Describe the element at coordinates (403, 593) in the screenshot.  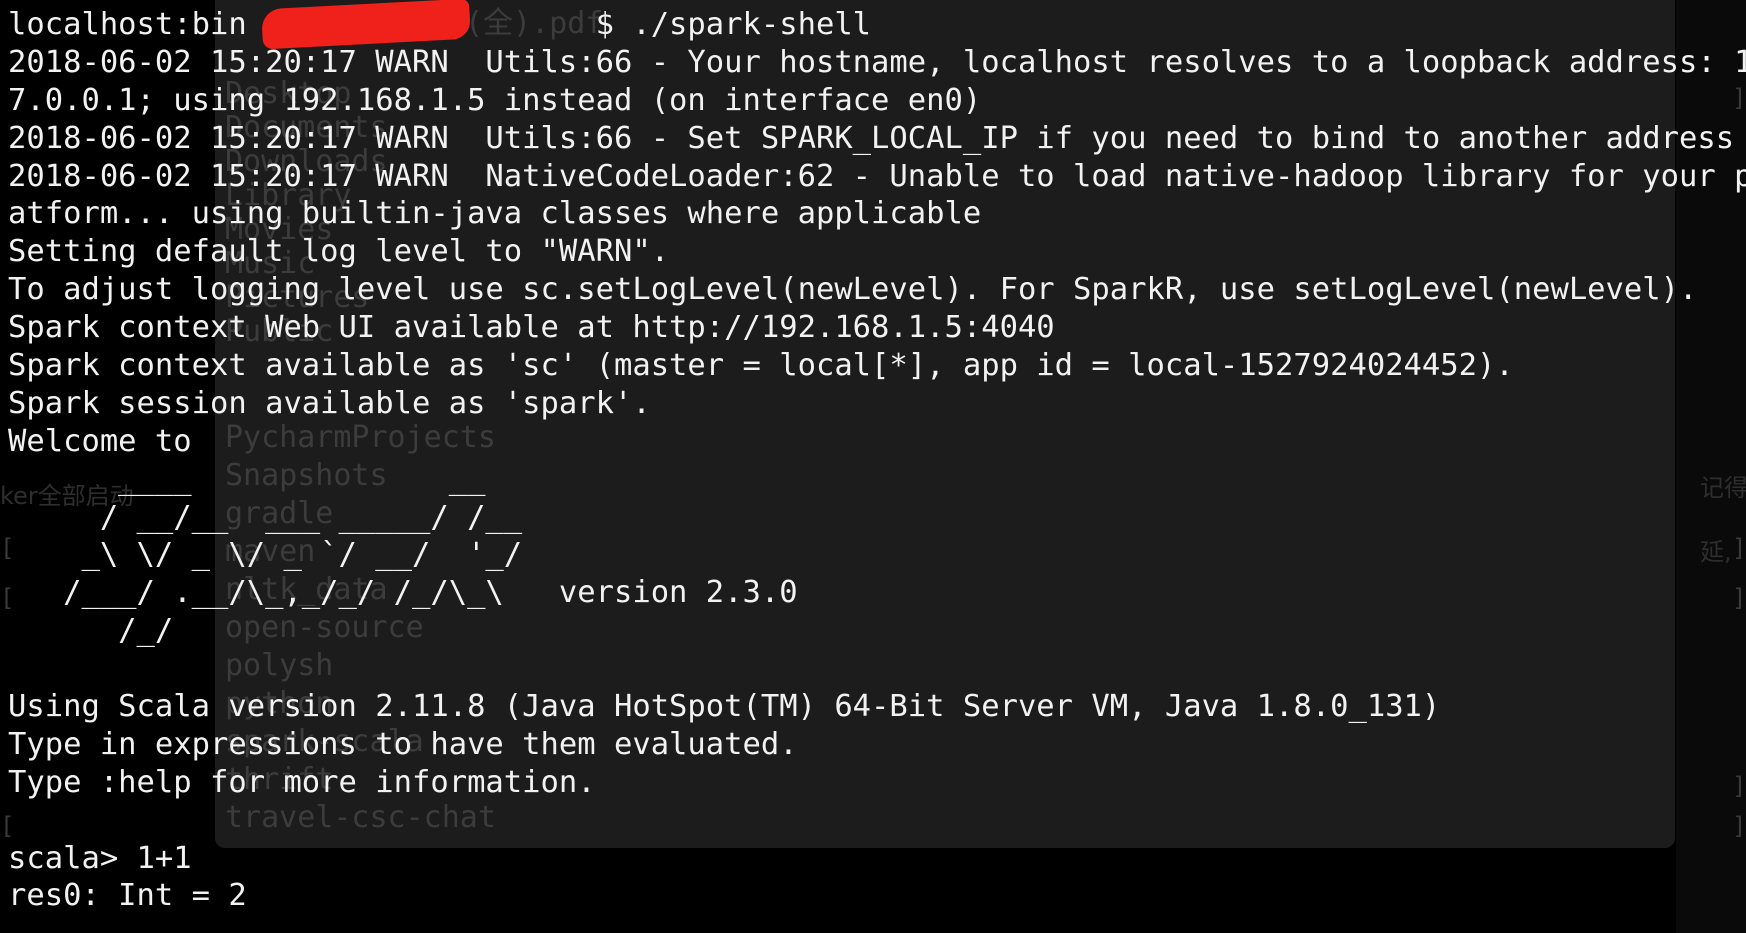
I see `spark-ascii-logo-line: /___/ .__/\_,_/_/ /_/\_\ version 2.3.0` at that location.